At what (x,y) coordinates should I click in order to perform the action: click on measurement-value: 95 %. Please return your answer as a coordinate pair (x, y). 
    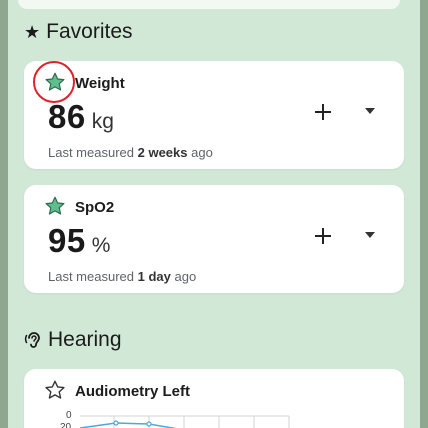
    Looking at the image, I should click on (79, 241).